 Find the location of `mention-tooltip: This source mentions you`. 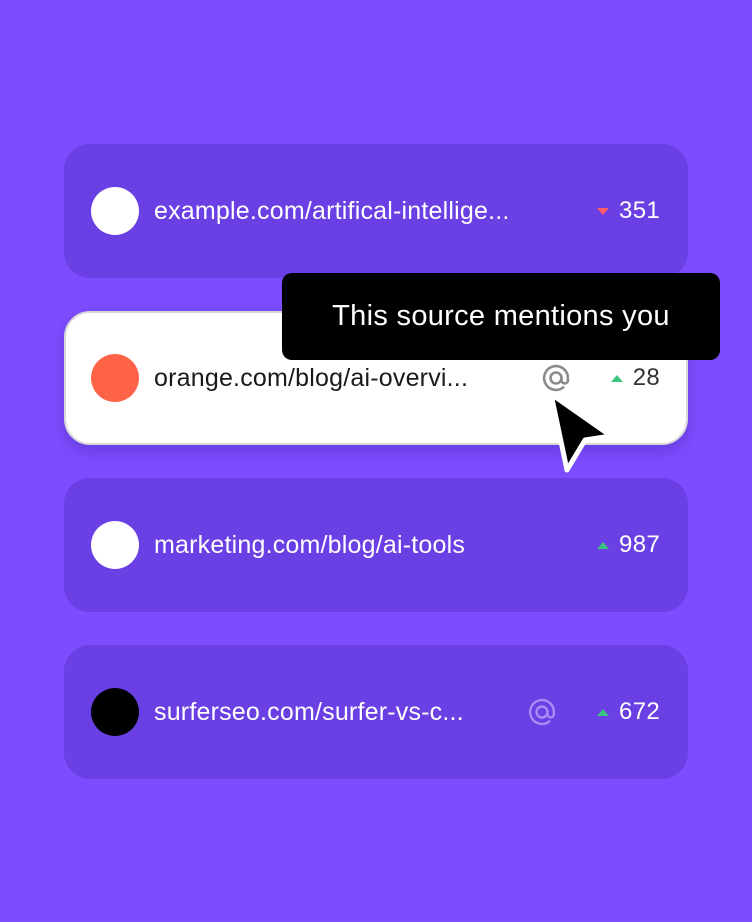

mention-tooltip: This source mentions you is located at coordinates (501, 316).